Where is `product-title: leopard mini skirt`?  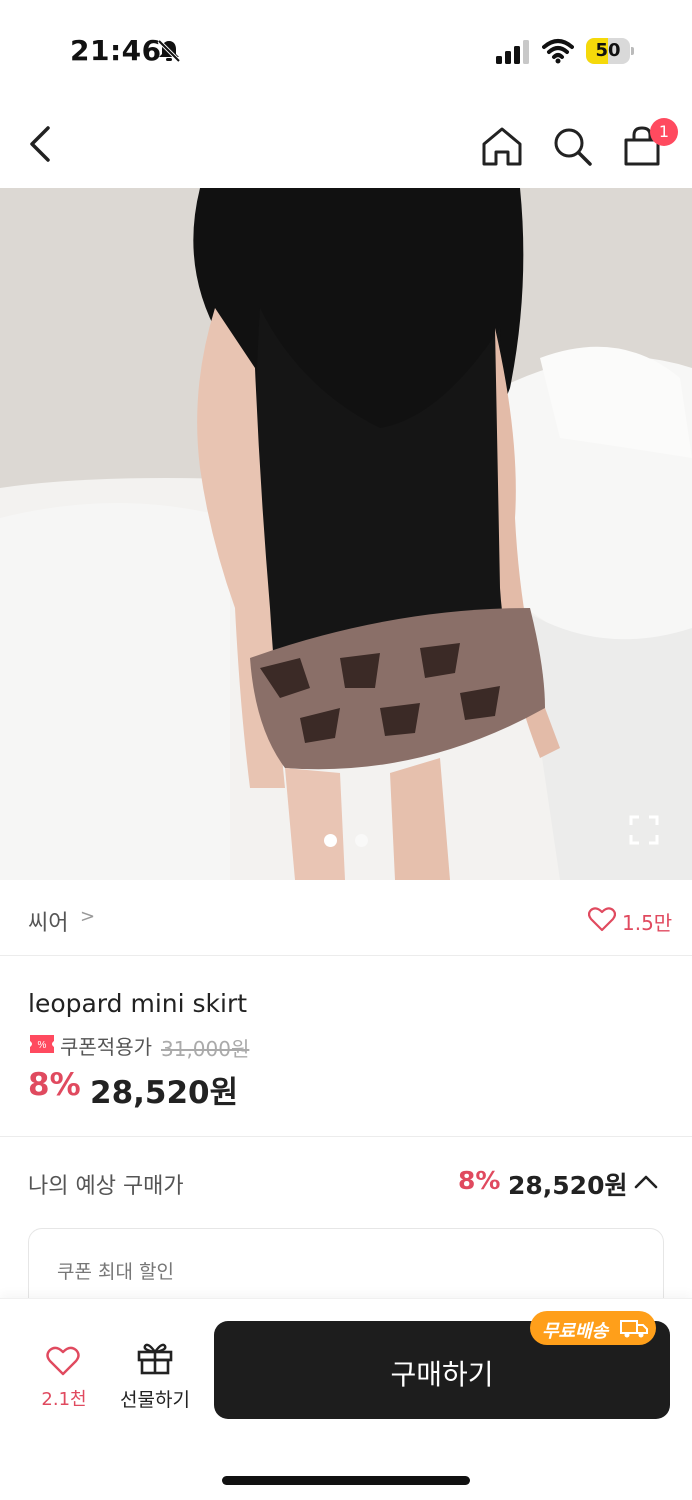 product-title: leopard mini skirt is located at coordinates (138, 1003).